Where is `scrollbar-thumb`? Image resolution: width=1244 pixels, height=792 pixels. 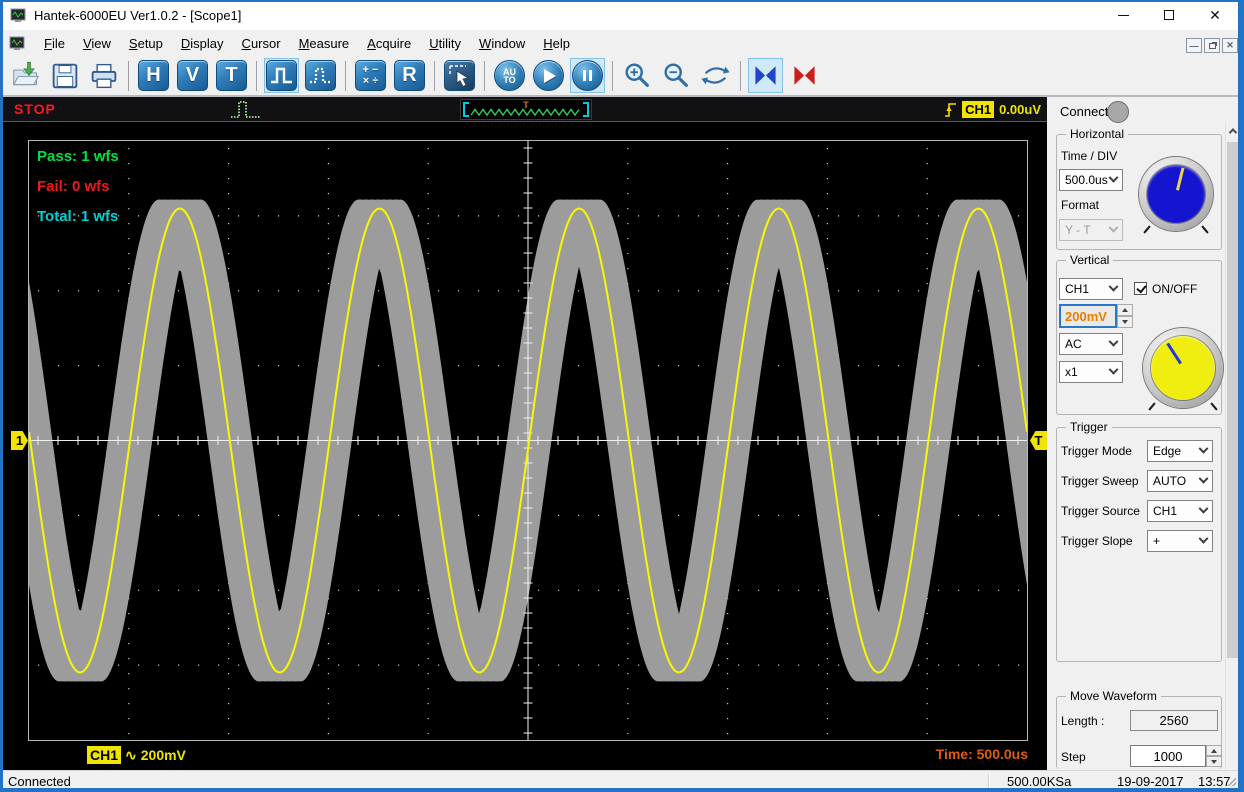
scrollbar-thumb is located at coordinates (1232, 400).